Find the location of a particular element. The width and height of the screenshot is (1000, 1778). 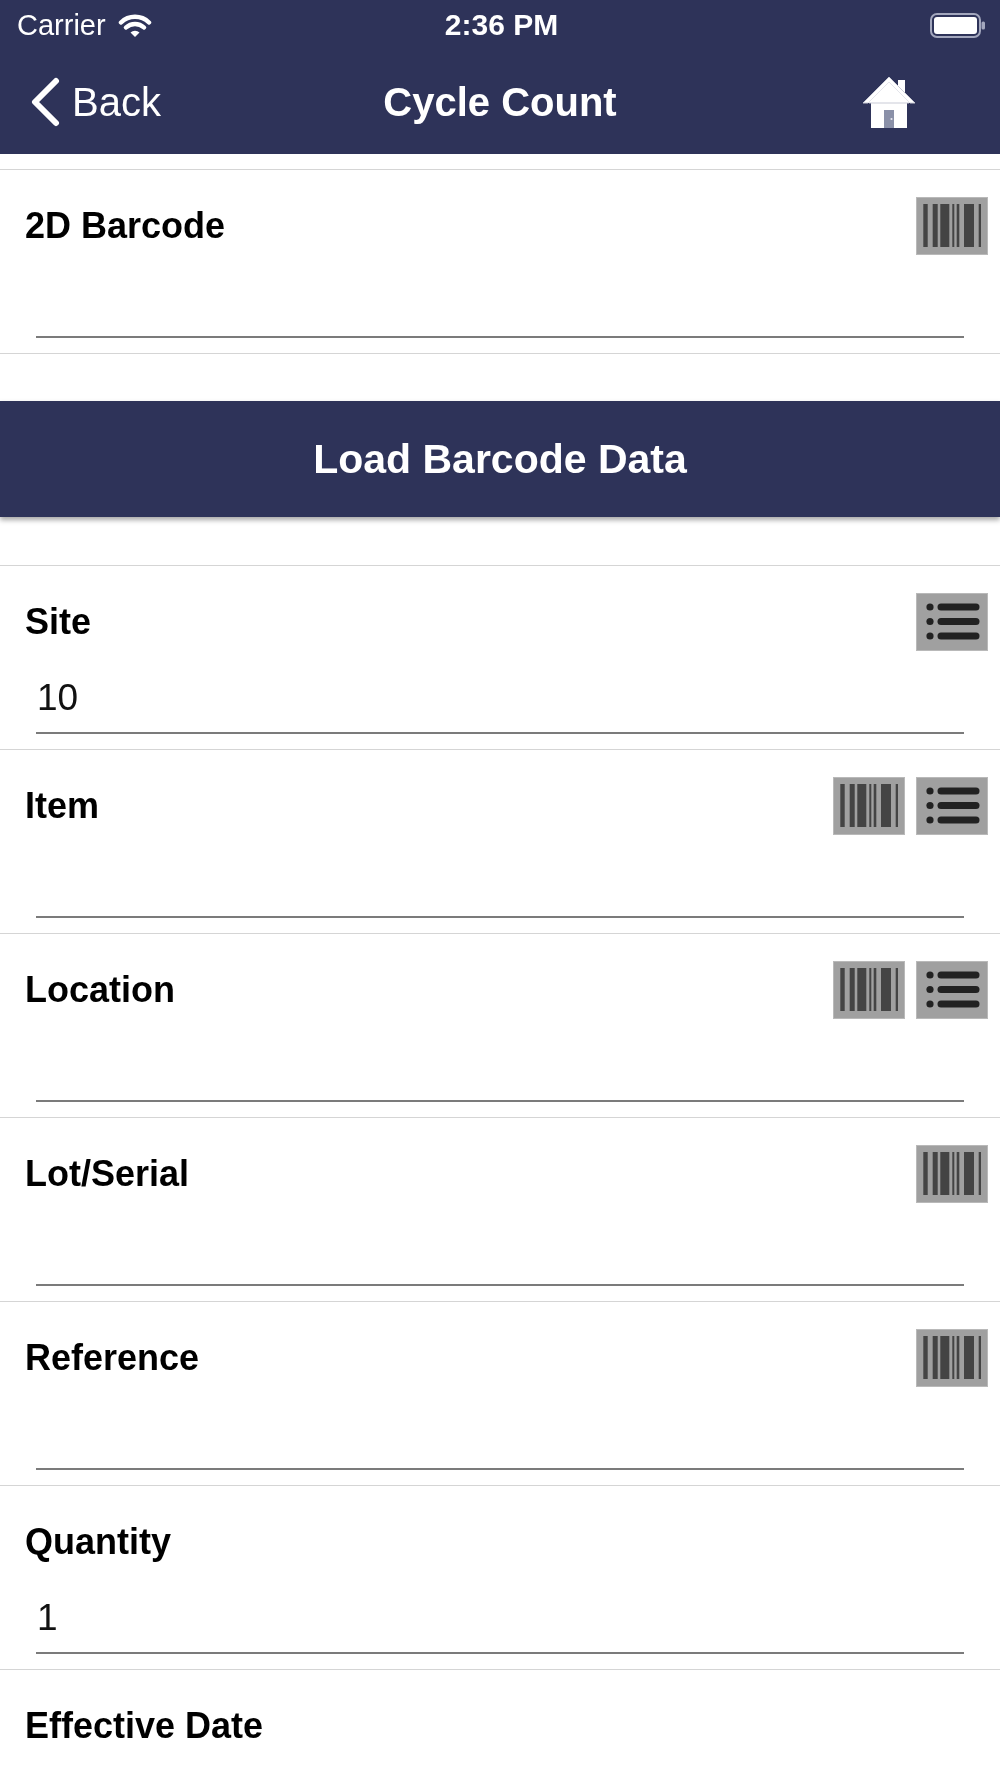

field-label: Lot/Serial is located at coordinates (107, 1173).